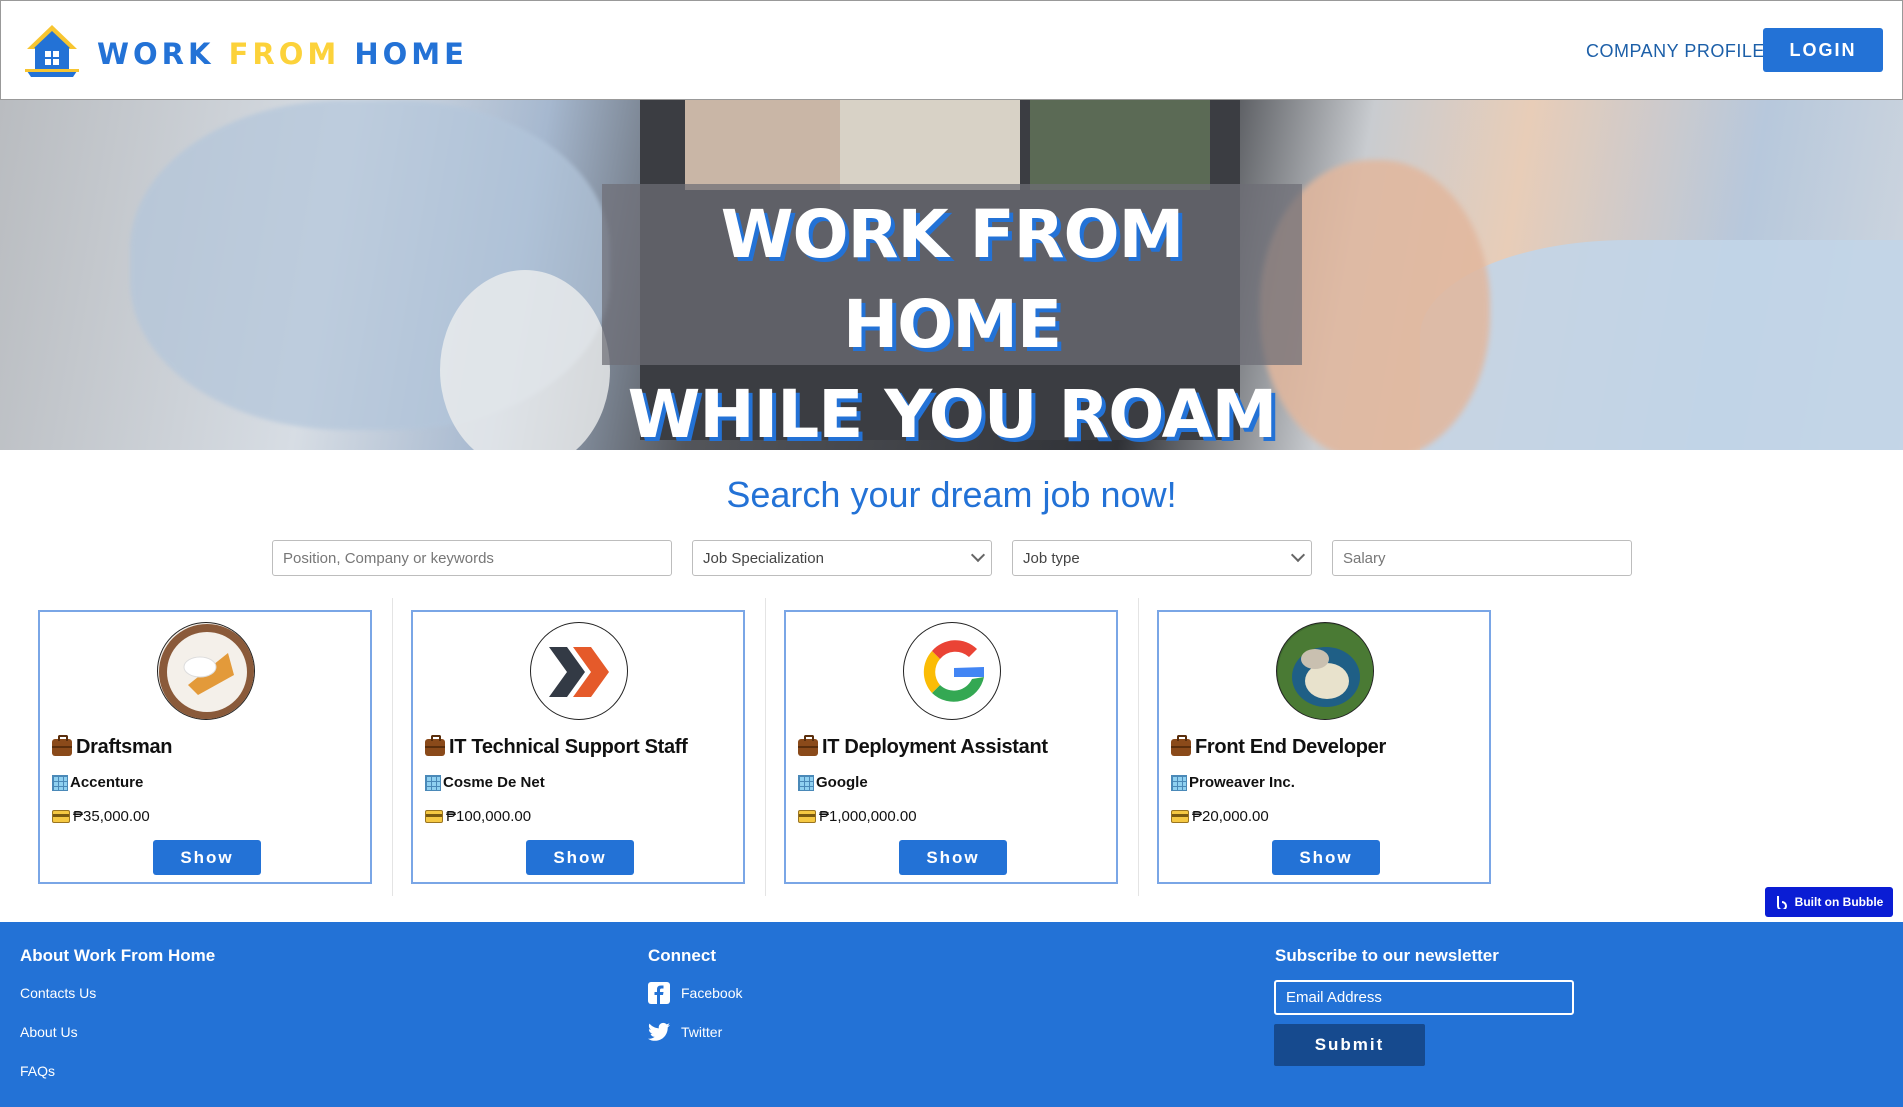 The width and height of the screenshot is (1903, 1107). Describe the element at coordinates (1242, 782) in the screenshot. I see `company-name-text: Proweaver Inc.` at that location.